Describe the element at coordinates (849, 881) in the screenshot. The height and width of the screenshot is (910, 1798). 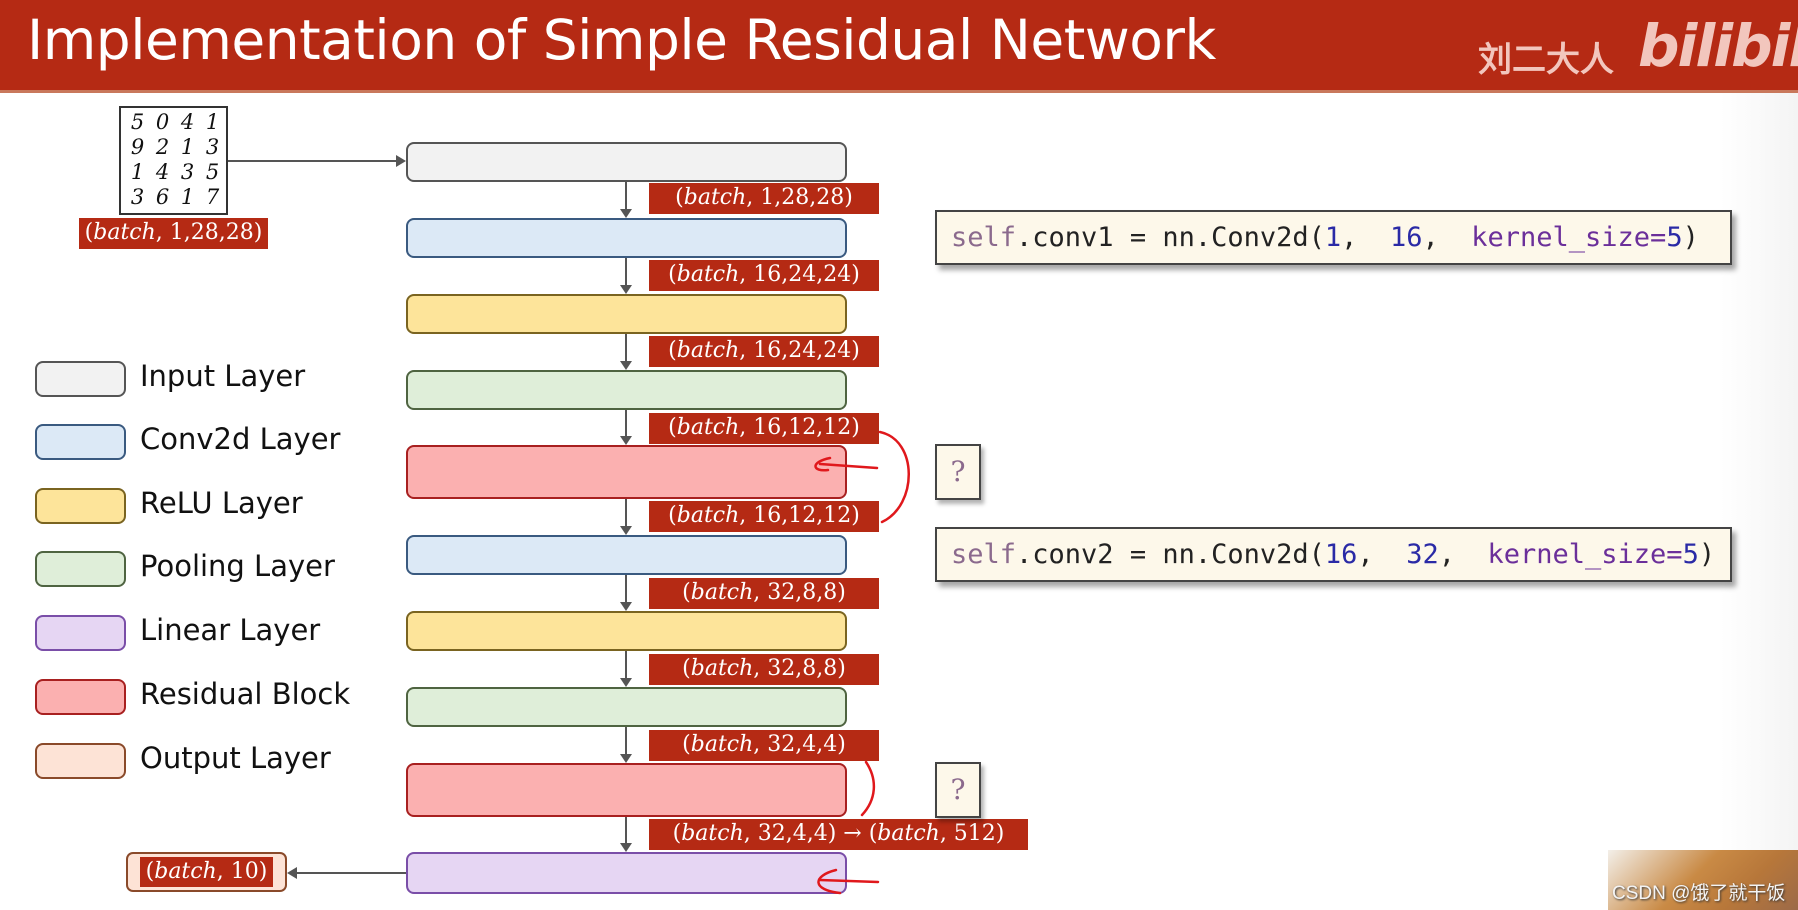
I see `pointer-arrow-linear` at that location.